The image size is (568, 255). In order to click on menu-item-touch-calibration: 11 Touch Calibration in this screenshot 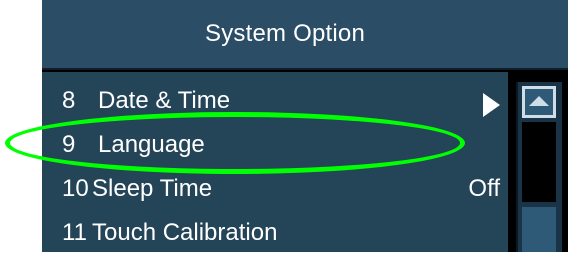, I will do `click(275, 232)`.